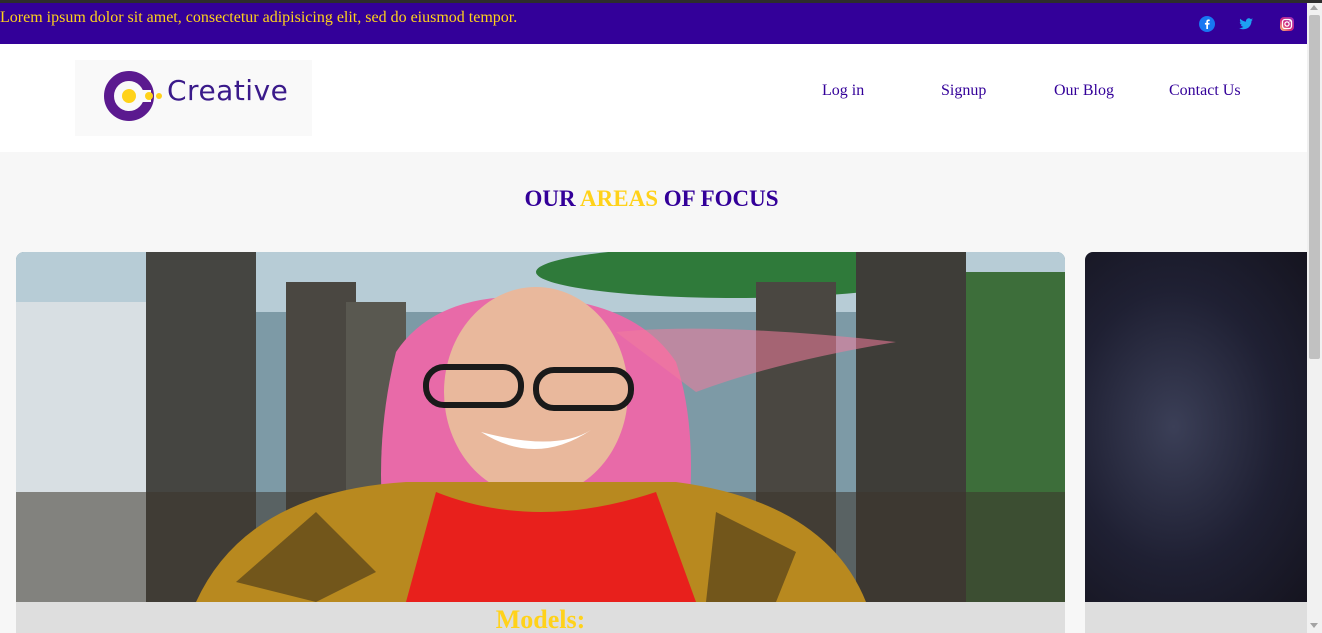  I want to click on scroll-up-arrow-icon, so click(1314, 7).